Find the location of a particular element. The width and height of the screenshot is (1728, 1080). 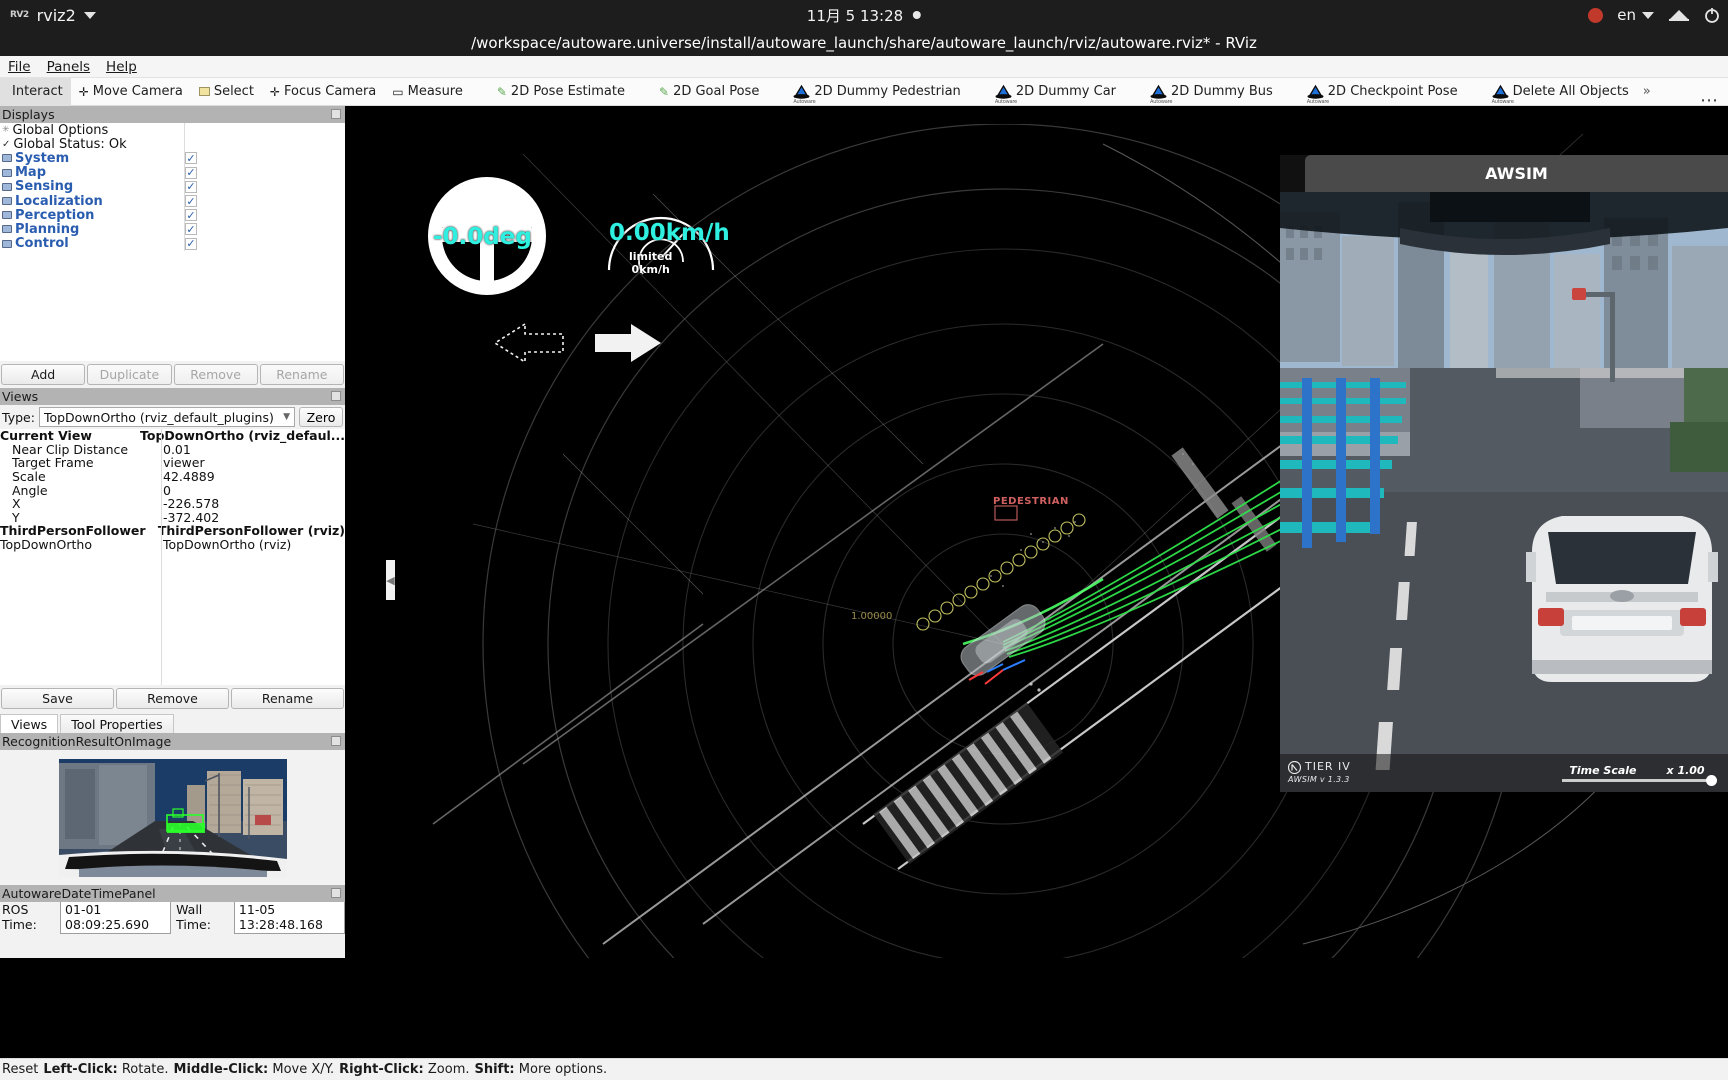

view-type-select: TopDownOrtho (rviz_default_plugins) ▼ is located at coordinates (166, 417).